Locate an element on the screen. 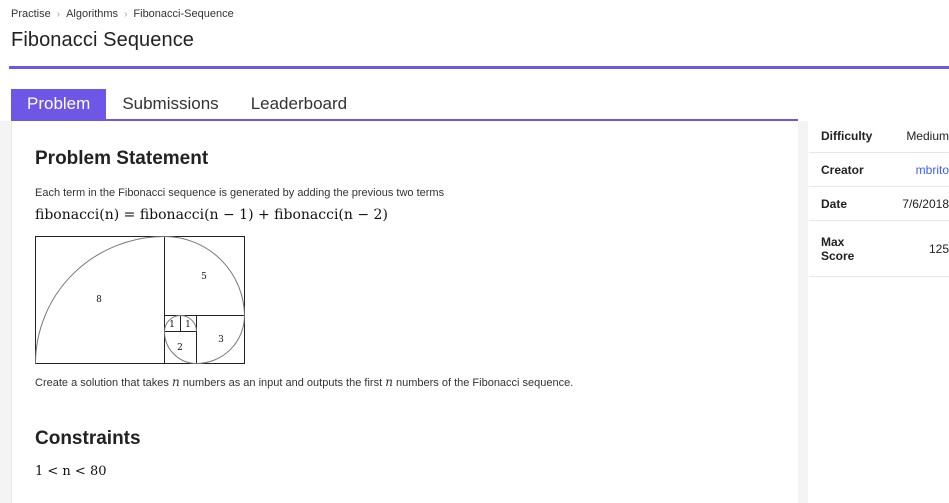 The image size is (949, 503). meta-value: Medium is located at coordinates (927, 136).